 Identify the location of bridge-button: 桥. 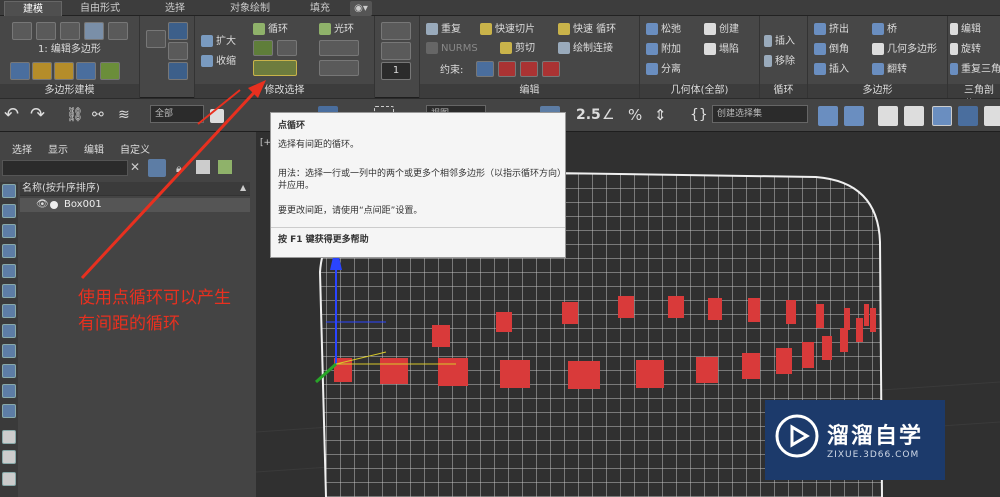
(884, 30).